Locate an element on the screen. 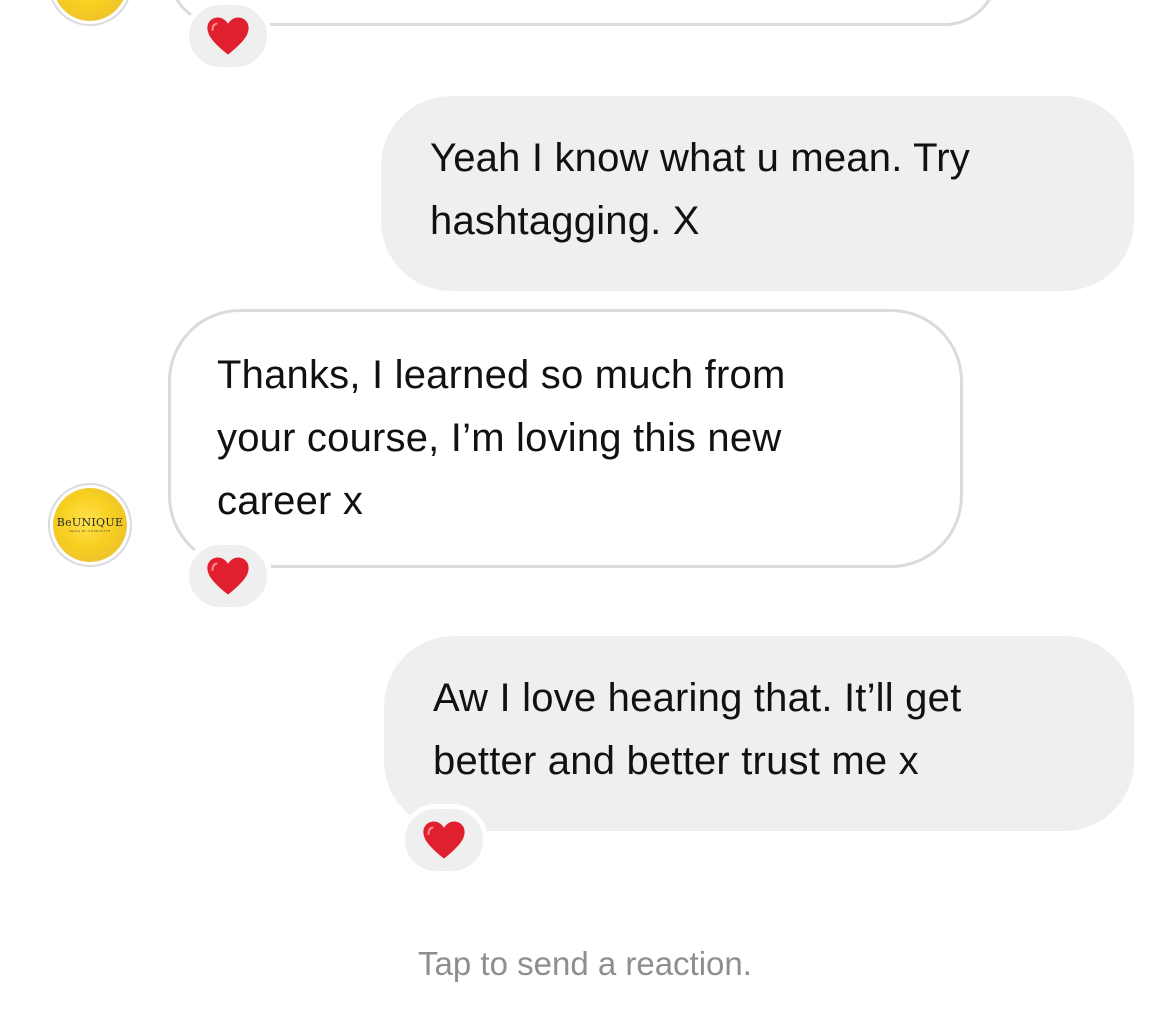 The width and height of the screenshot is (1170, 1035). avatar-logo-subtext: NAILS BY CHARLOTTE is located at coordinates (90, 531).